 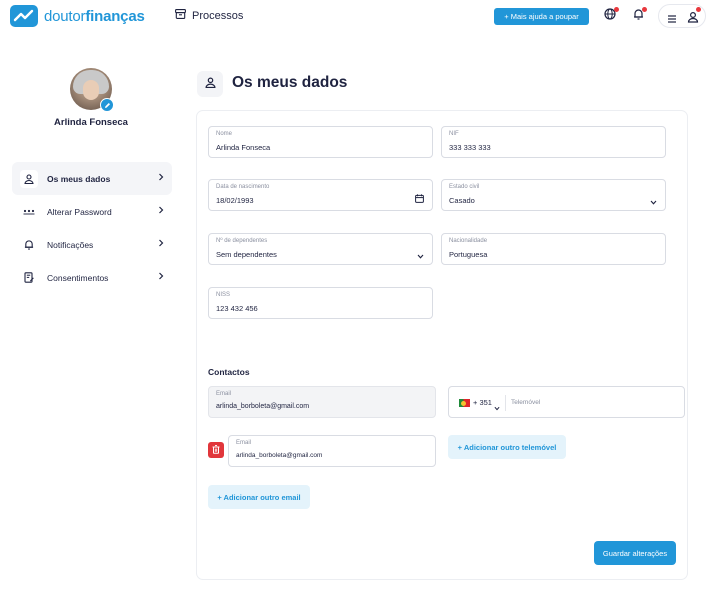 What do you see at coordinates (320, 303) in the screenshot?
I see `niss-field: NISS 123 432 456` at bounding box center [320, 303].